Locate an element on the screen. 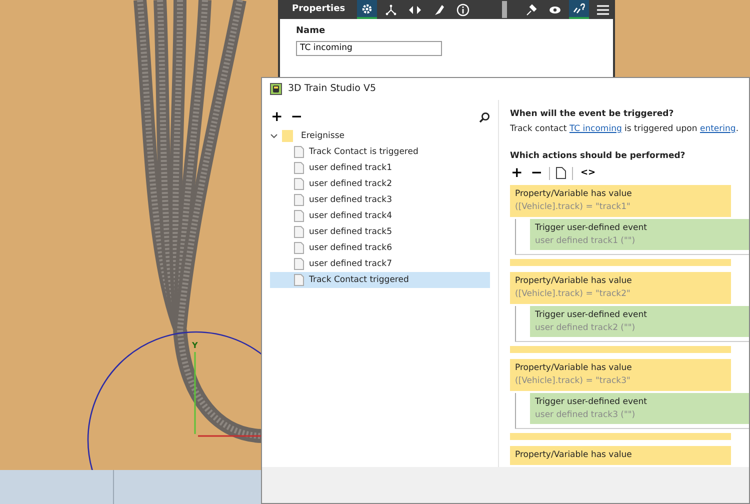  expand-chevron-icon is located at coordinates (274, 136).